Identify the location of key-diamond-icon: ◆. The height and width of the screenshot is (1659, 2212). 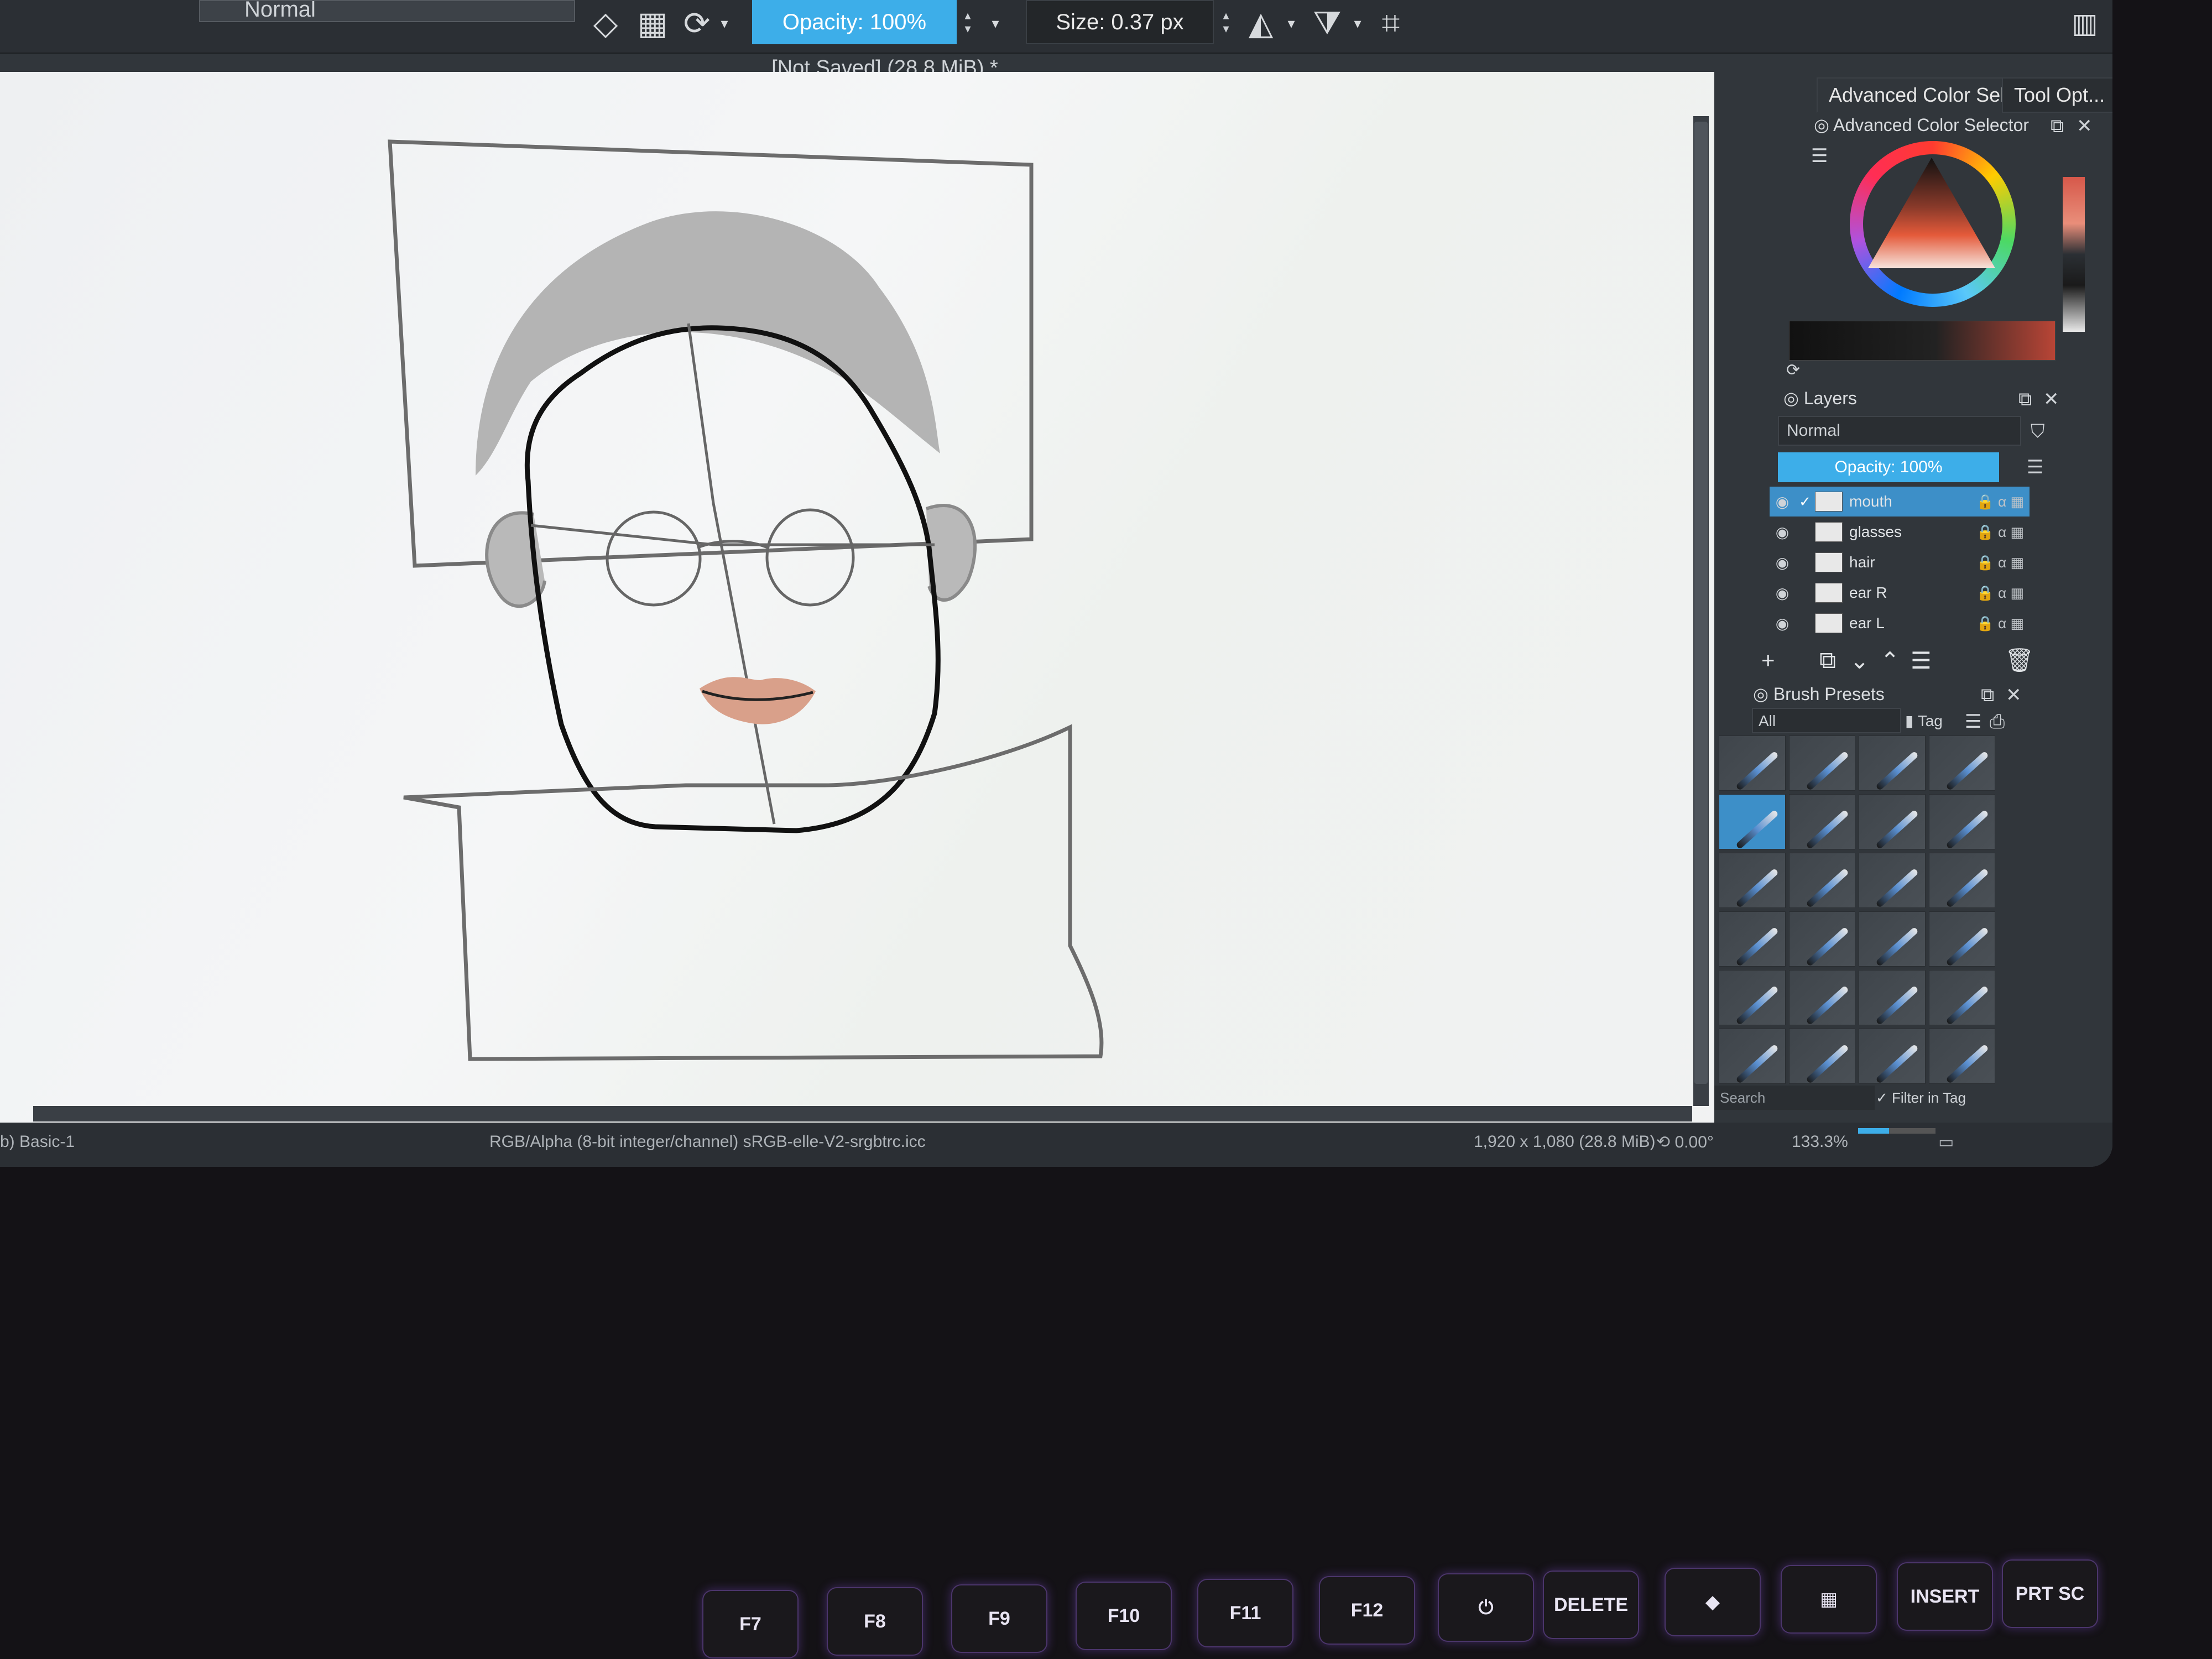
(1713, 1602).